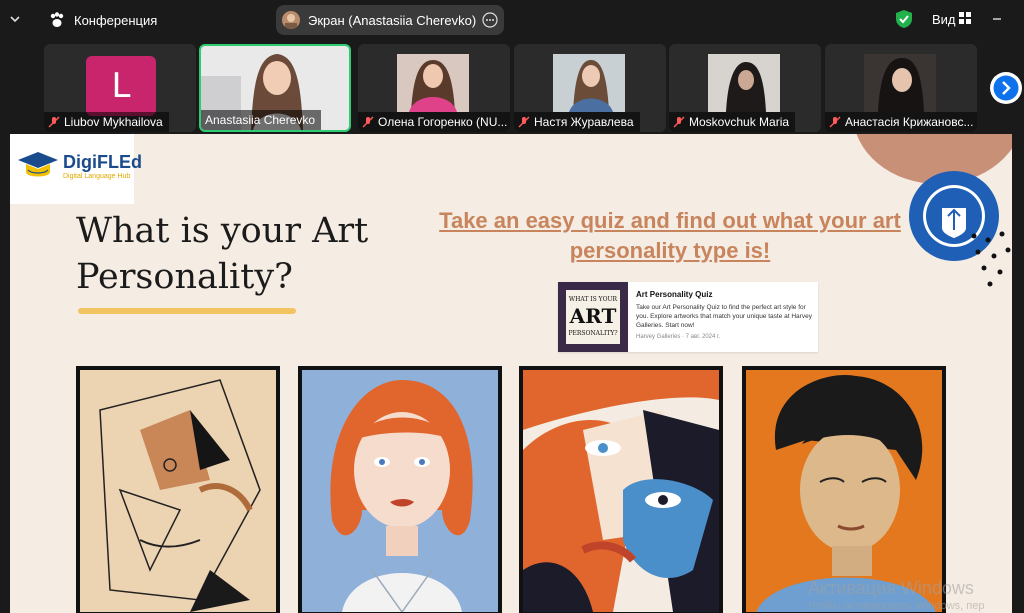  Describe the element at coordinates (102, 162) in the screenshot. I see `logo-title: DigiFLEd` at that location.